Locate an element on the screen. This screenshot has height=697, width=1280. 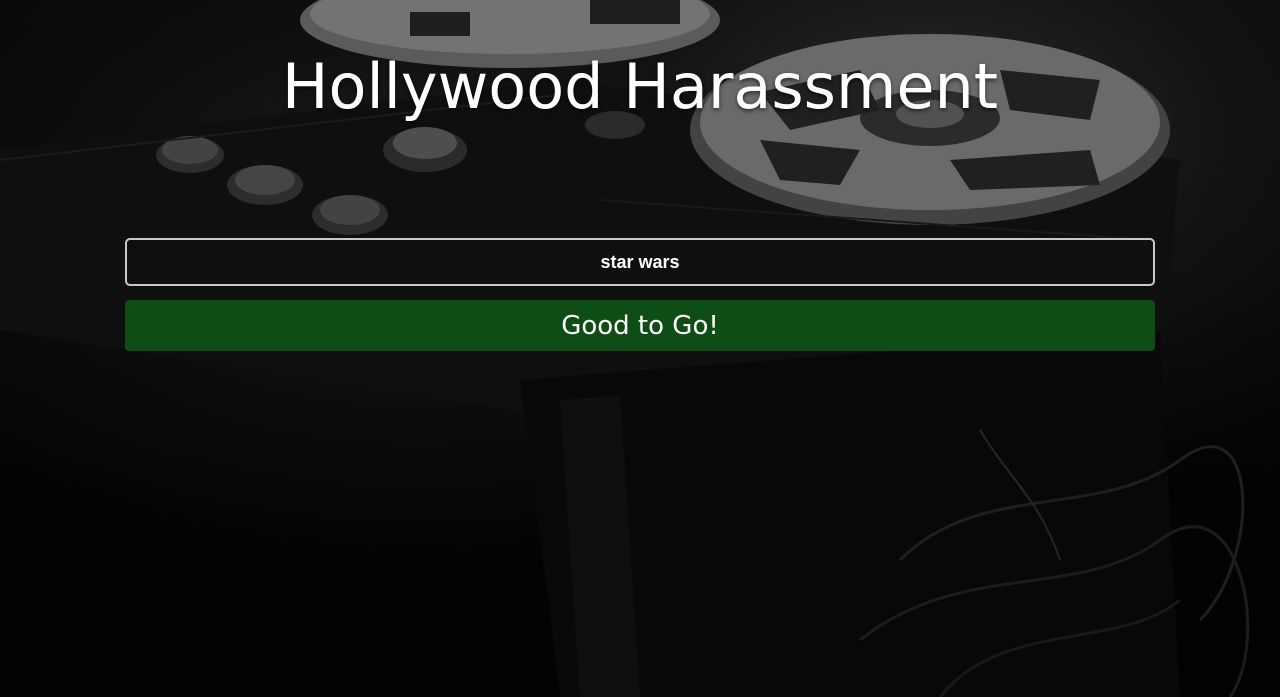
good-to-go-button: Good to Go! is located at coordinates (640, 325).